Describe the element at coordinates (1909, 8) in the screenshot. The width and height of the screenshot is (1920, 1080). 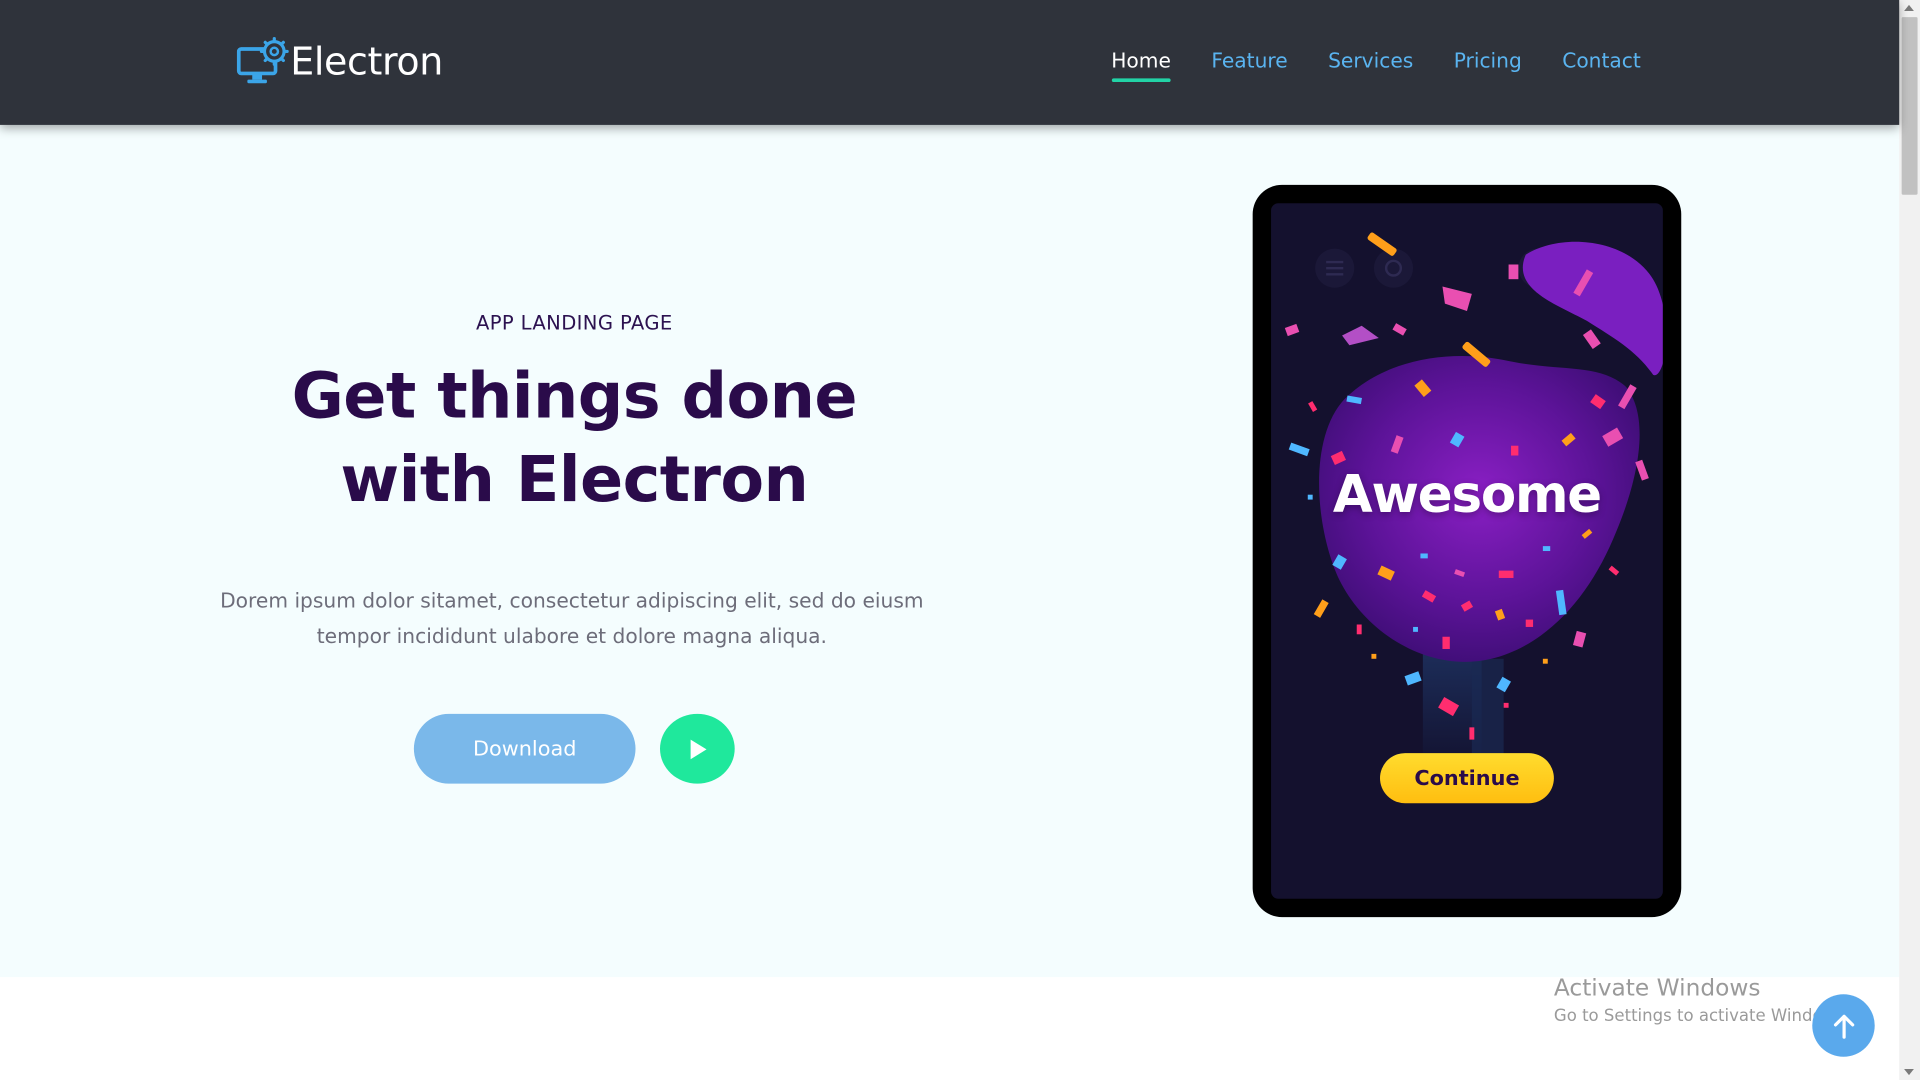
I see `scroll-up-arrow-icon` at that location.